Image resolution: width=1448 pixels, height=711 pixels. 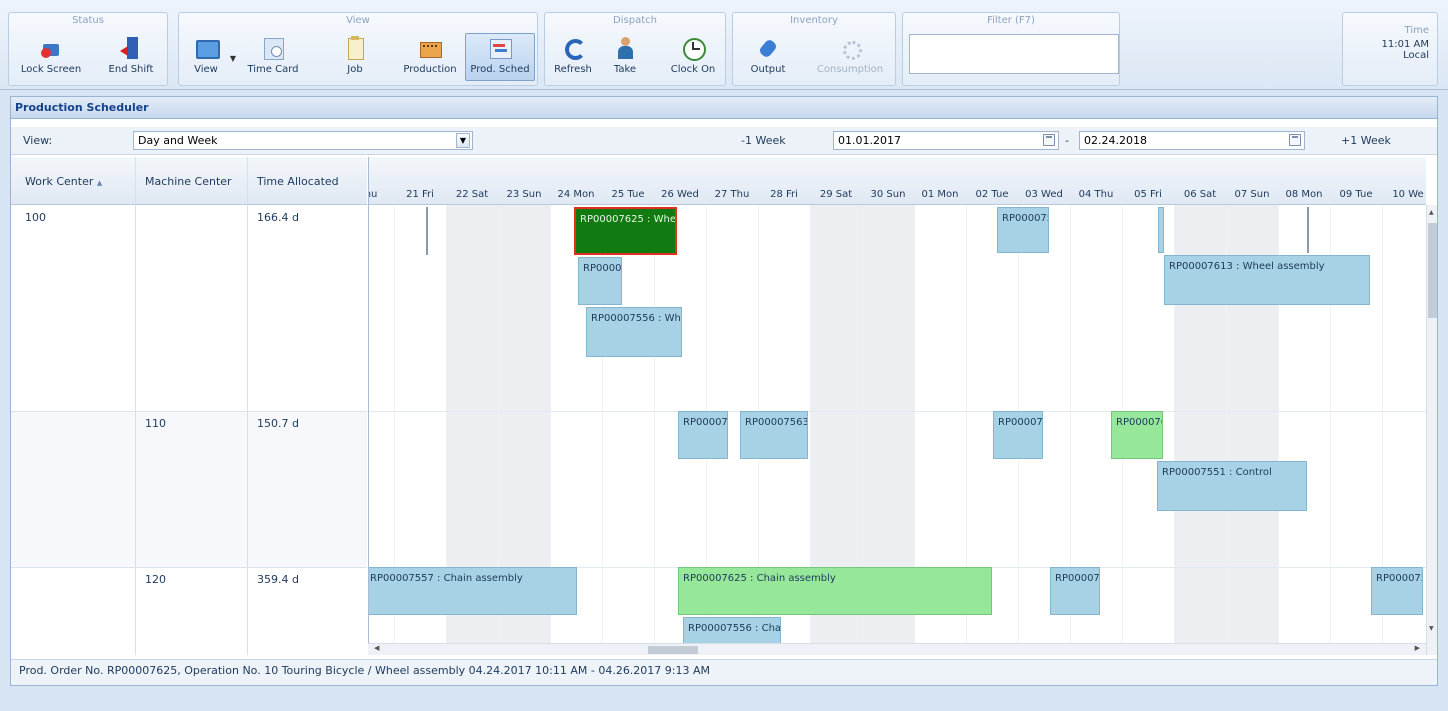 I want to click on time-card-icon, so click(x=273, y=48).